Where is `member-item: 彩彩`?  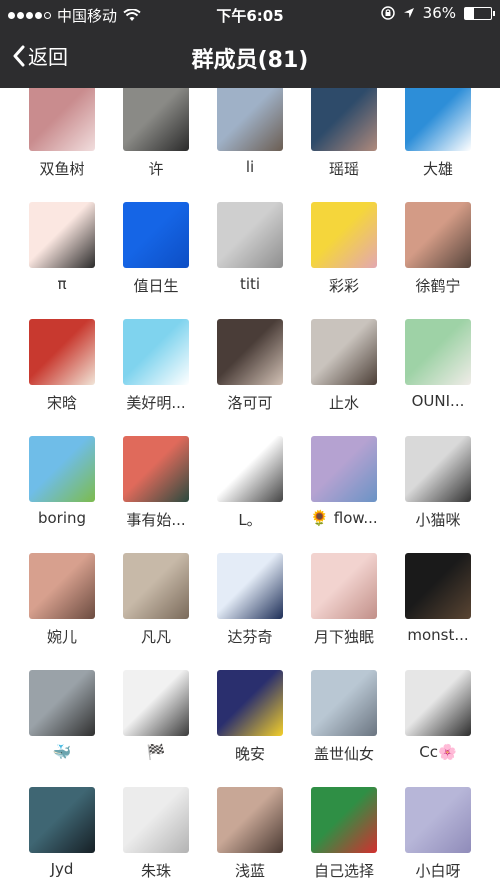 member-item: 彩彩 is located at coordinates (344, 262).